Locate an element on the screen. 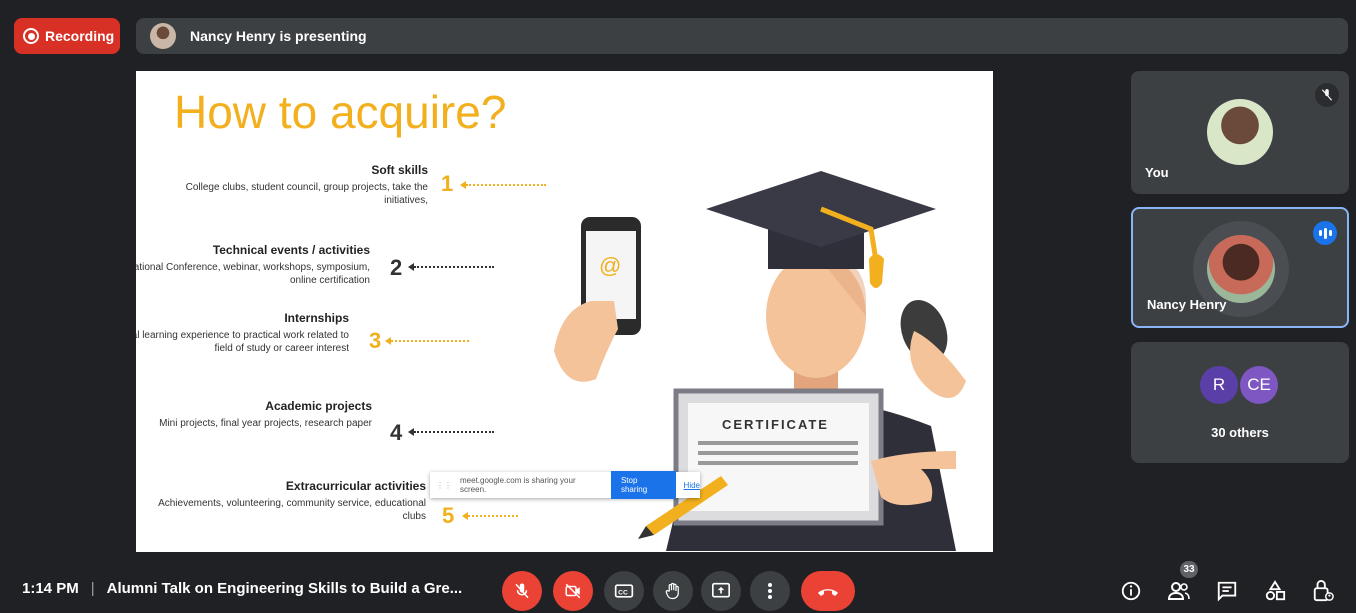 This screenshot has height=613, width=1356. item-heading: Internships is located at coordinates (316, 318).